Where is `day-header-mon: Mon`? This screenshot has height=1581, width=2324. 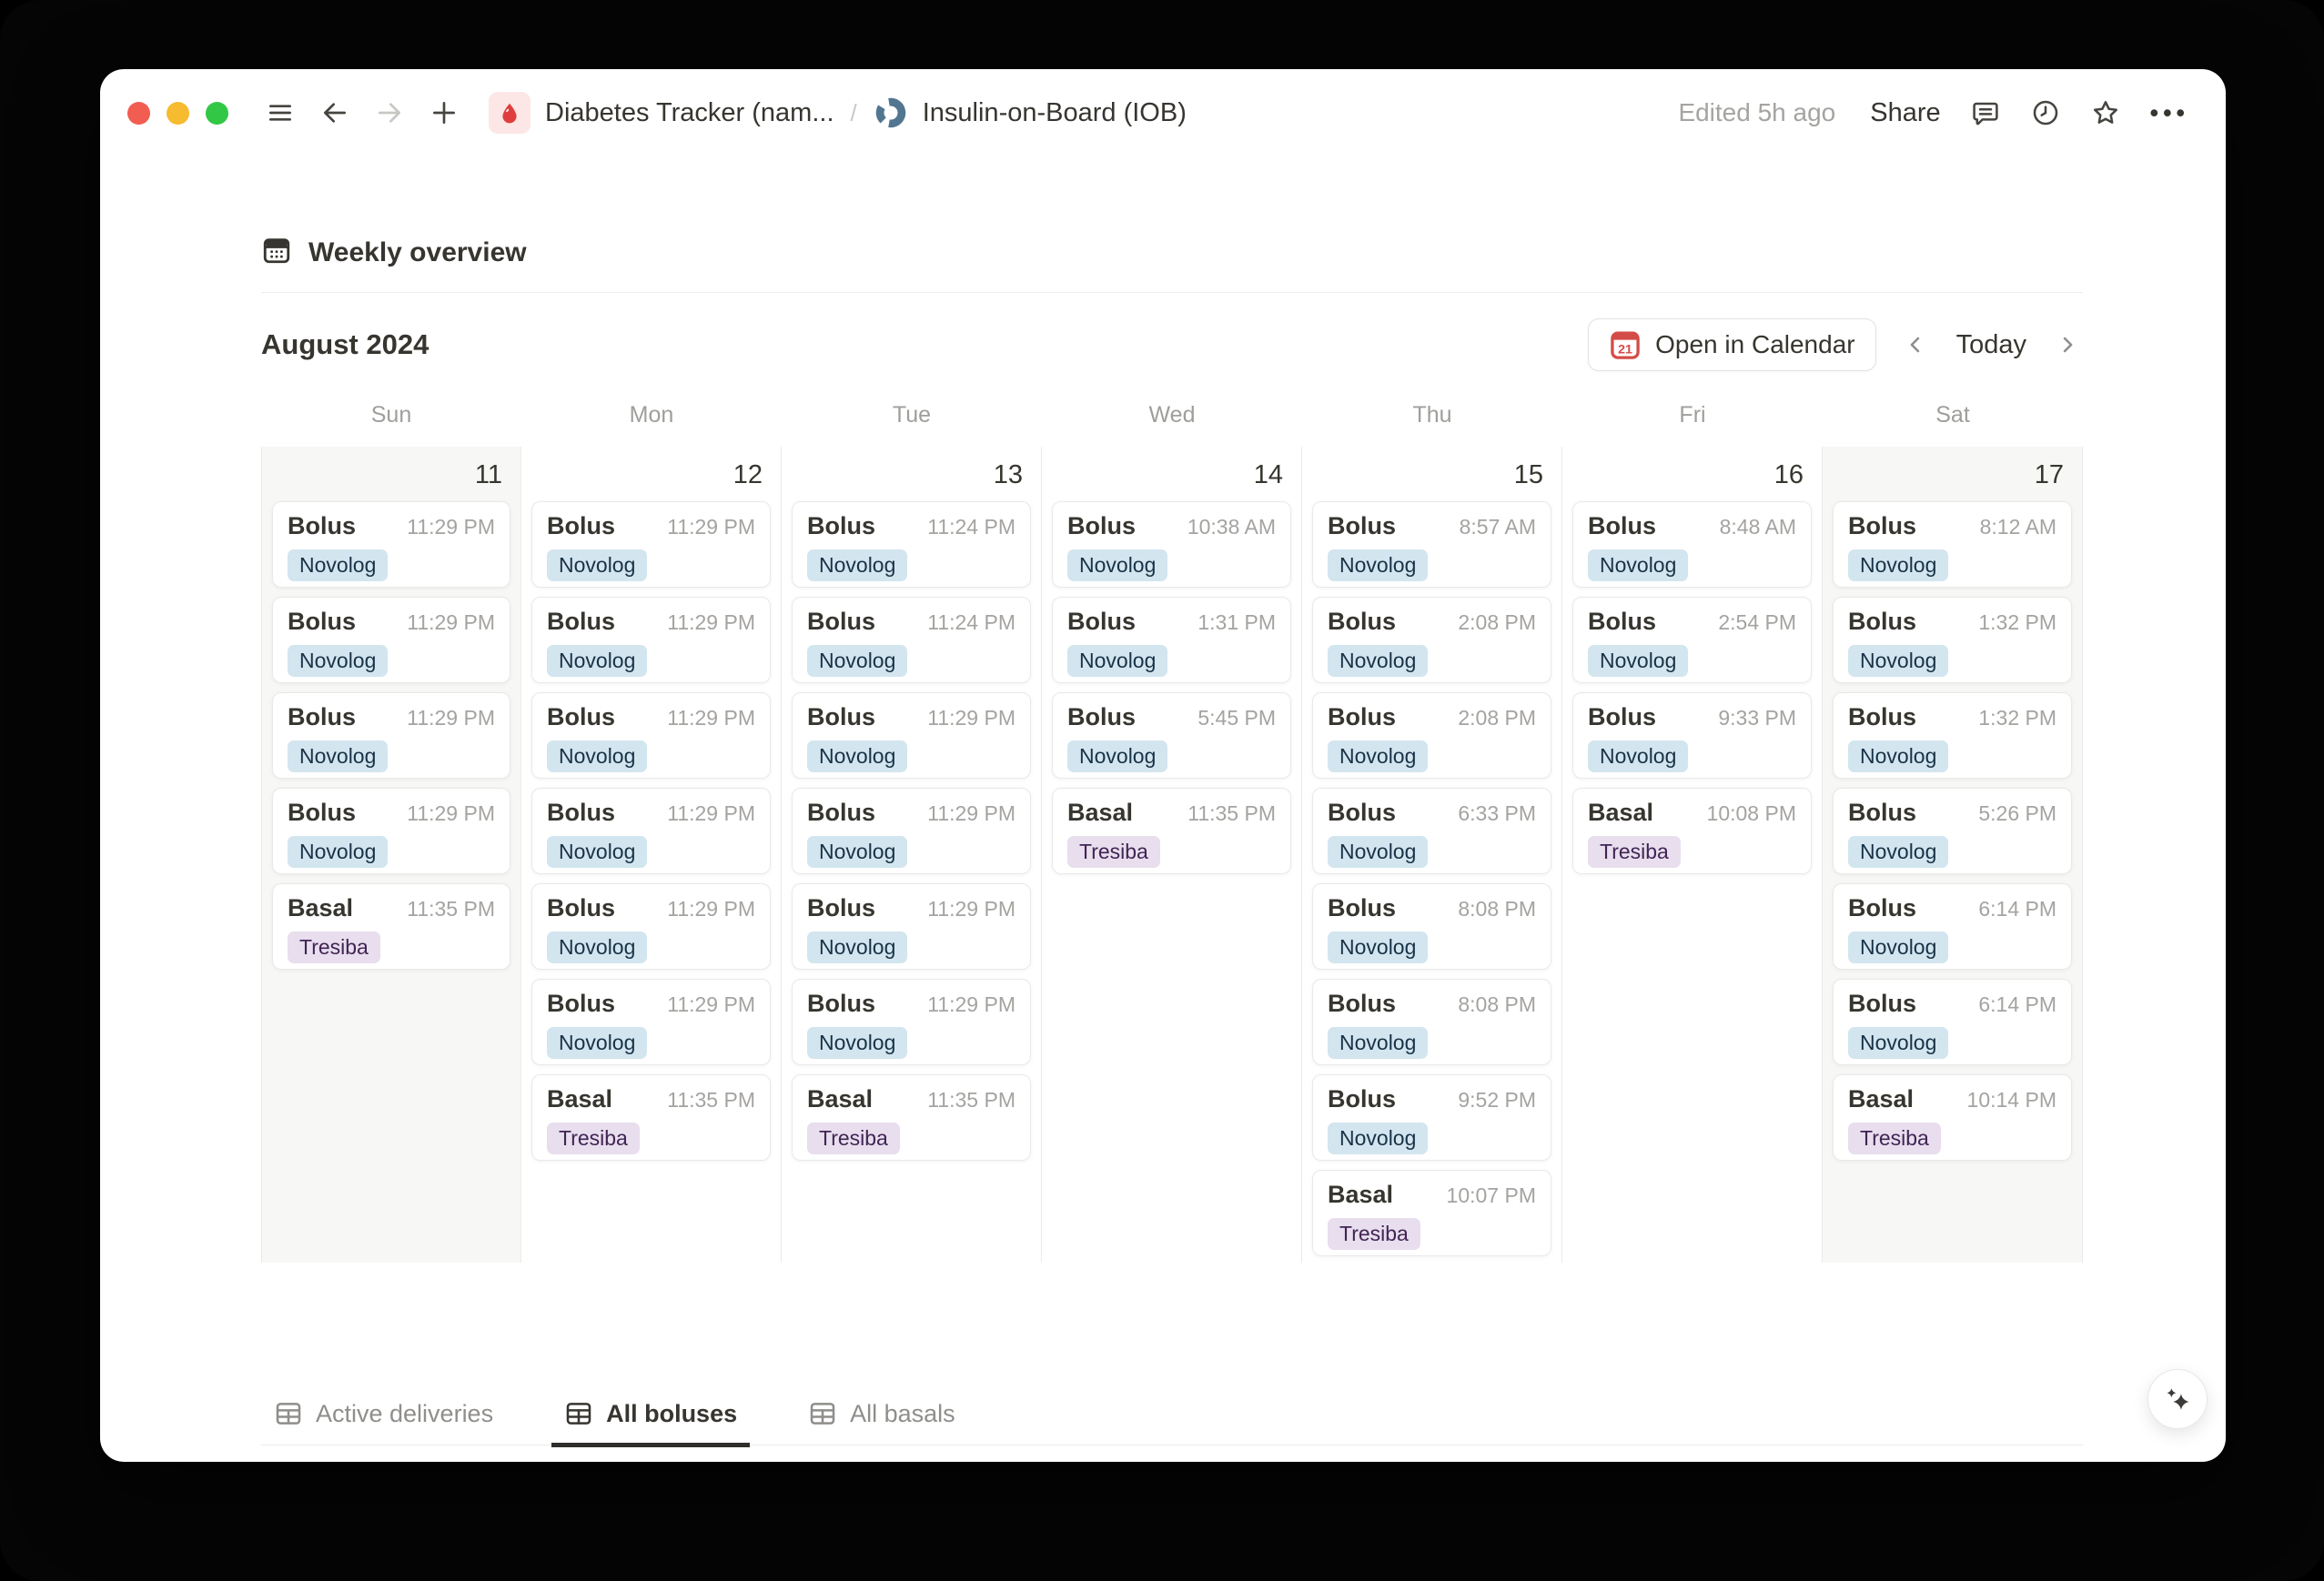 day-header-mon: Mon is located at coordinates (651, 415).